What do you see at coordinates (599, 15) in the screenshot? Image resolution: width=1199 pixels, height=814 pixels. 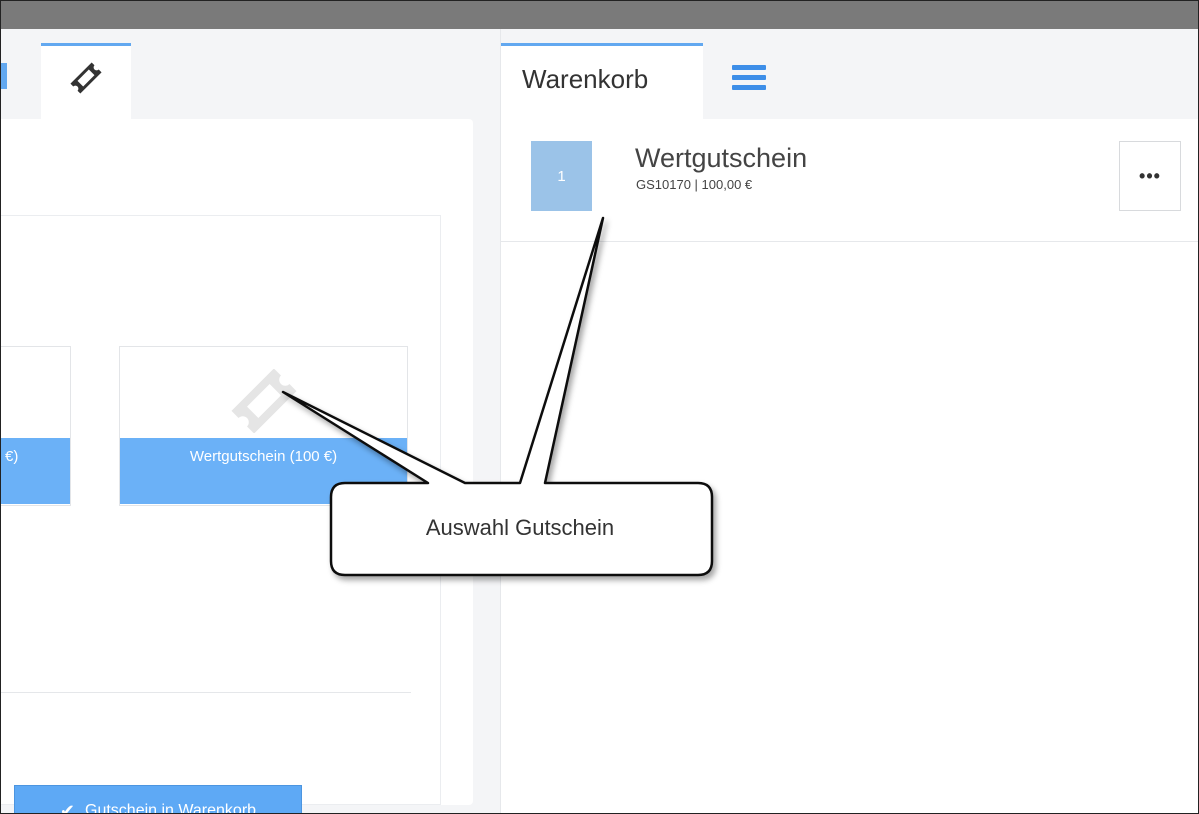 I see `window-top-bar` at bounding box center [599, 15].